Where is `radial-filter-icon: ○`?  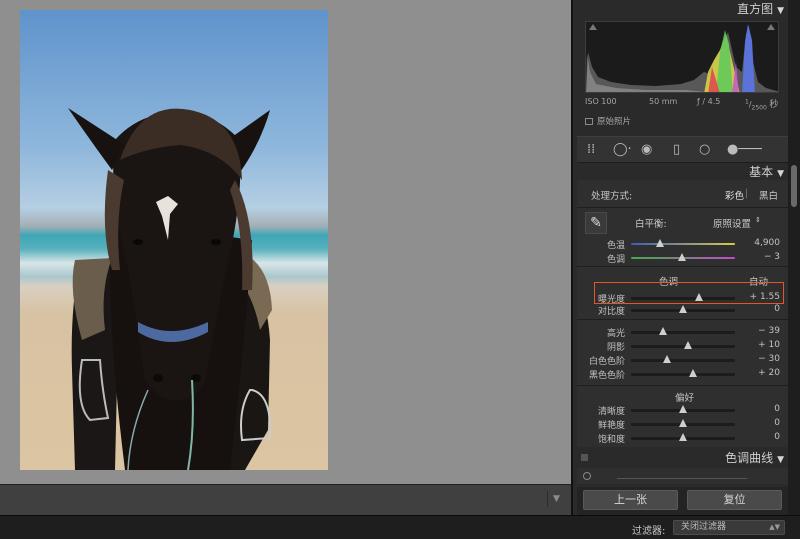
radial-filter-icon: ○ is located at coordinates (704, 150).